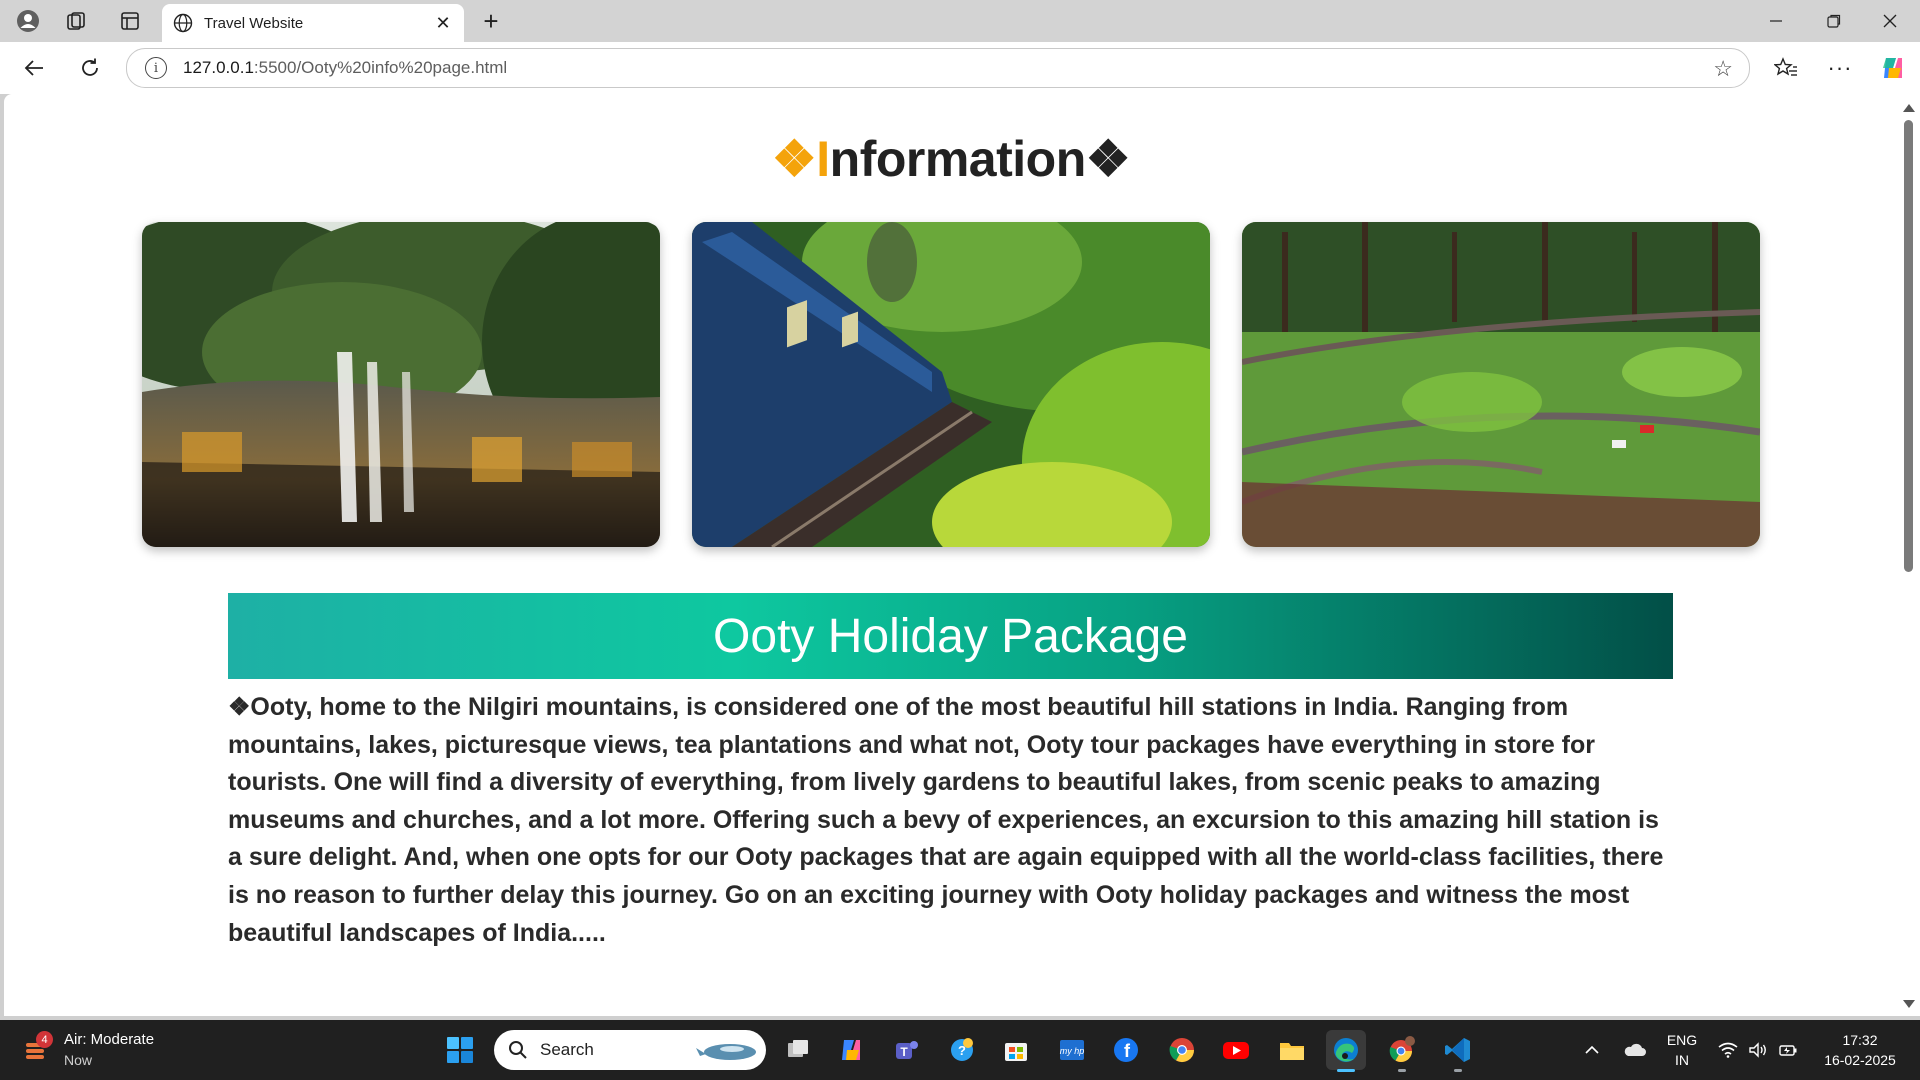 This screenshot has height=1080, width=1920. I want to click on new-tab-icon: +, so click(491, 21).